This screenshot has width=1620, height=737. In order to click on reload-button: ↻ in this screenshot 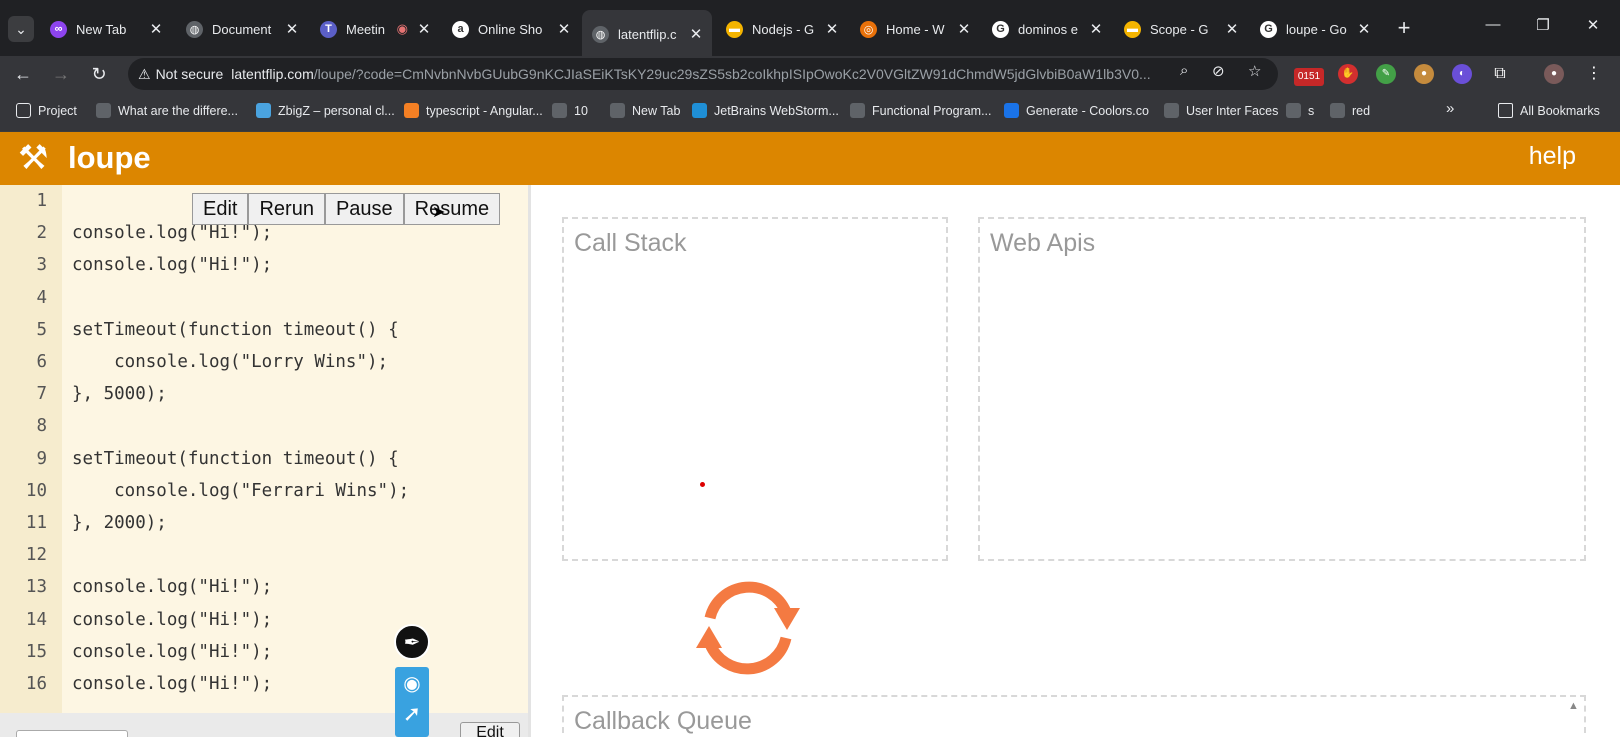, I will do `click(99, 74)`.